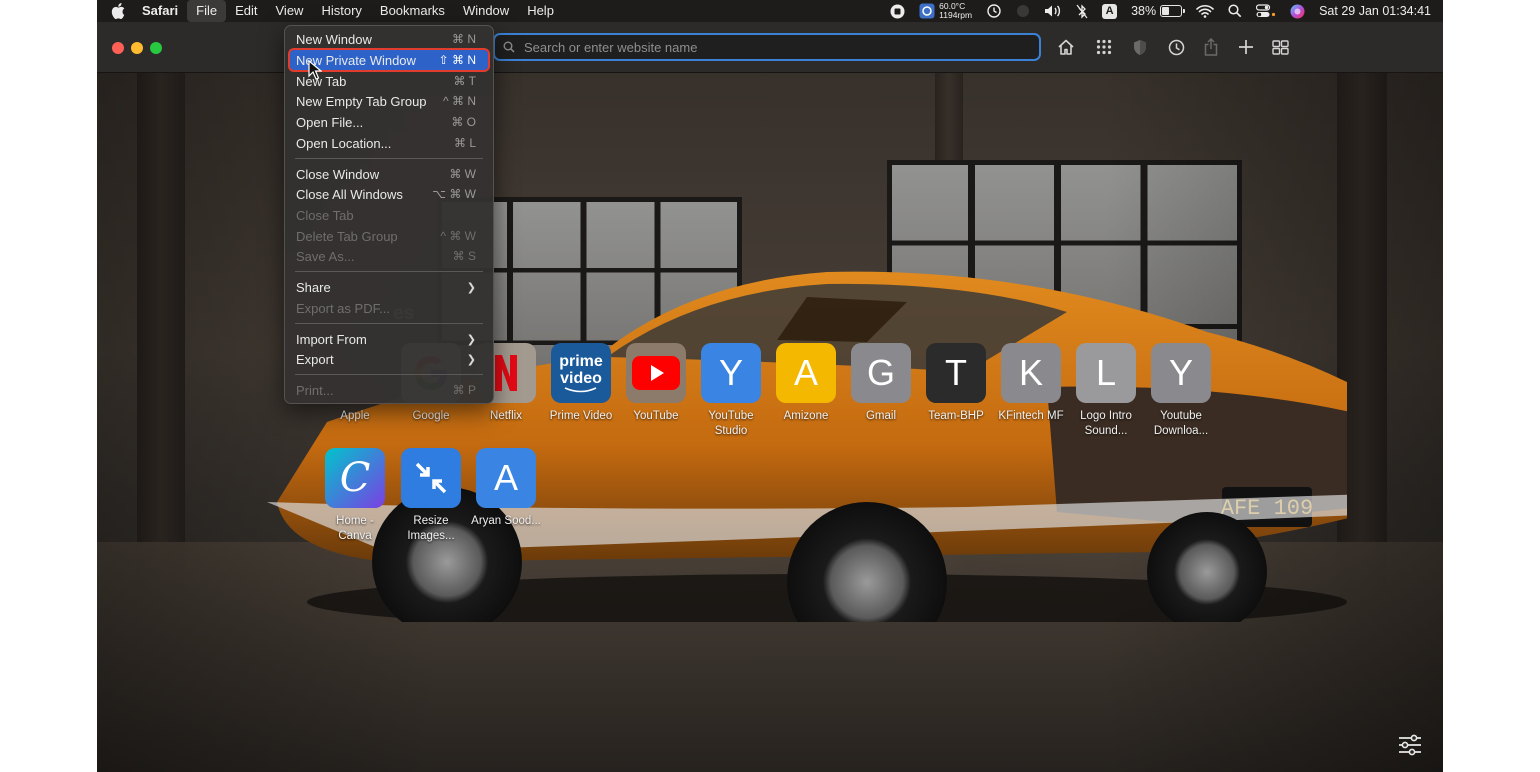  Describe the element at coordinates (1211, 47) in the screenshot. I see `share-icon` at that location.